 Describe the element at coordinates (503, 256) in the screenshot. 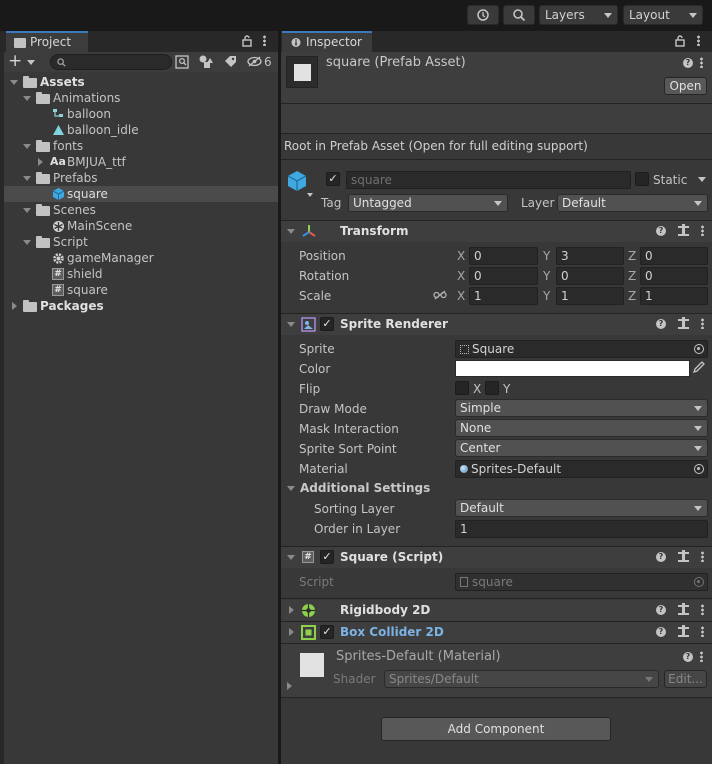

I see `position-x-field: 0` at that location.